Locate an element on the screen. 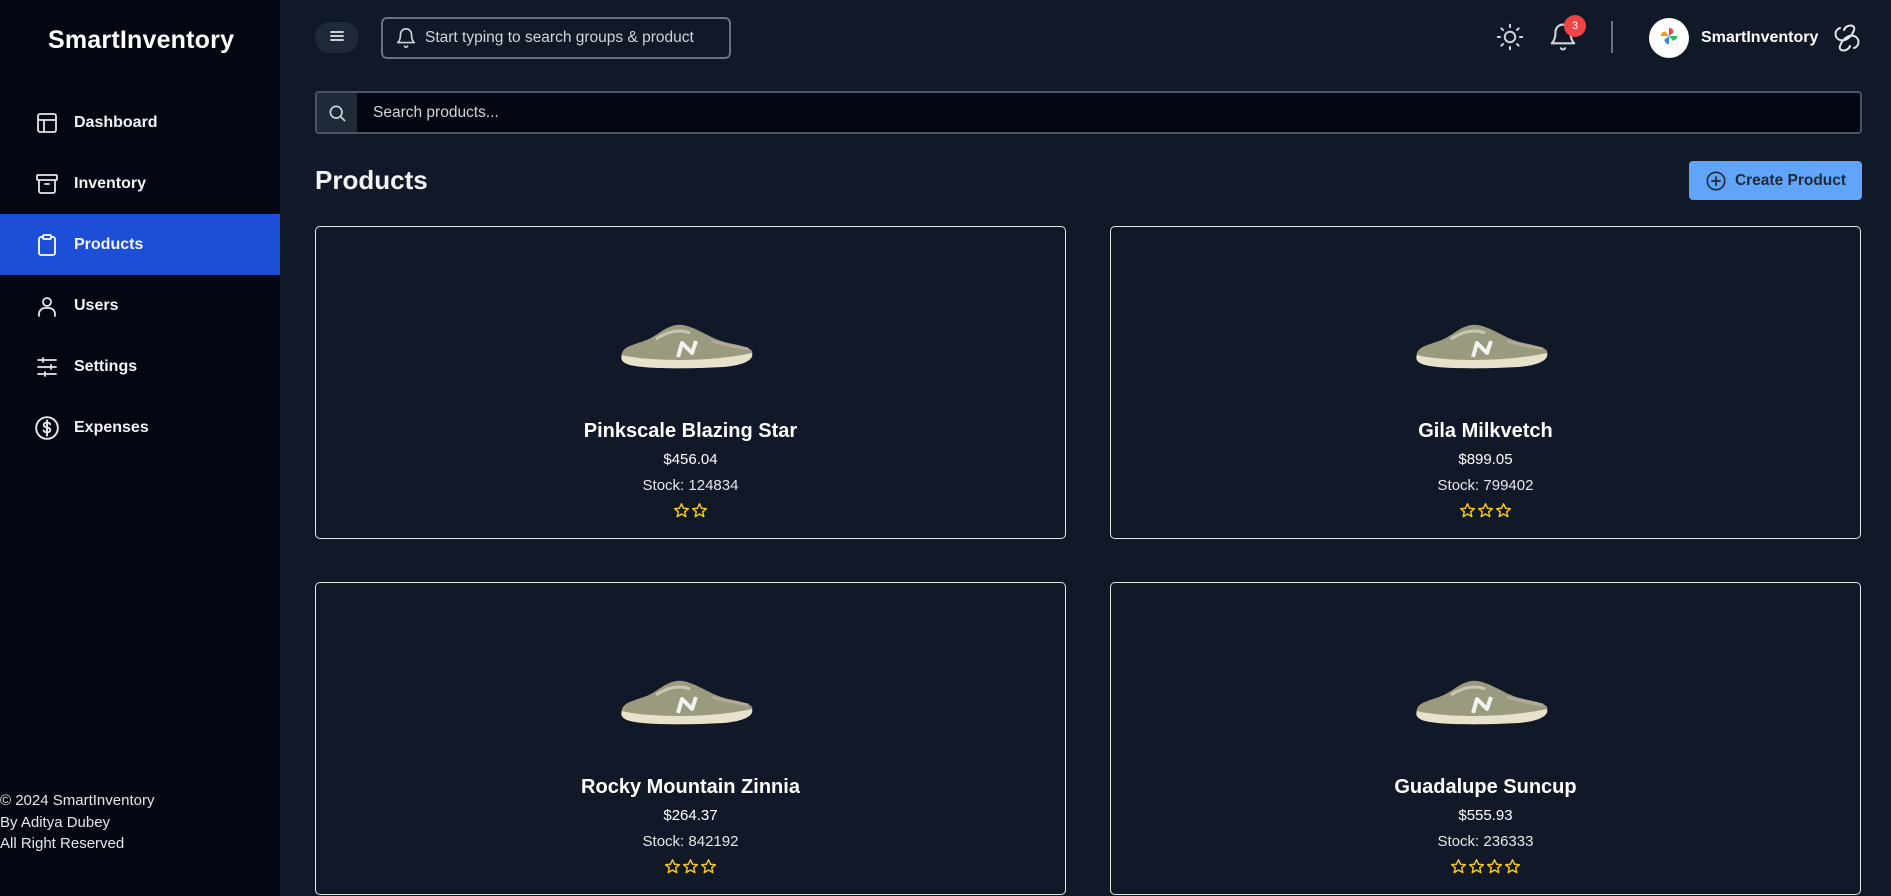 This screenshot has height=896, width=1891. sidebar-item-label: Products is located at coordinates (109, 244).